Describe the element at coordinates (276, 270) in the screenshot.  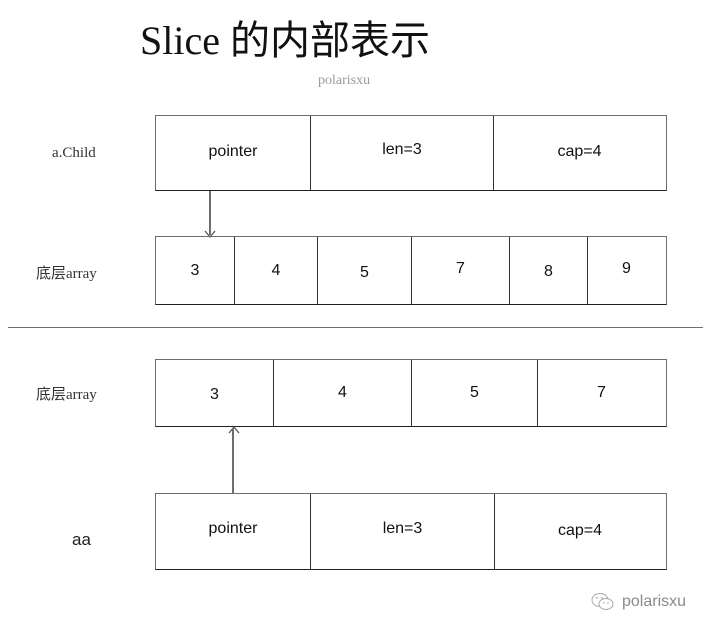
I see `top-array-cell: 4` at that location.